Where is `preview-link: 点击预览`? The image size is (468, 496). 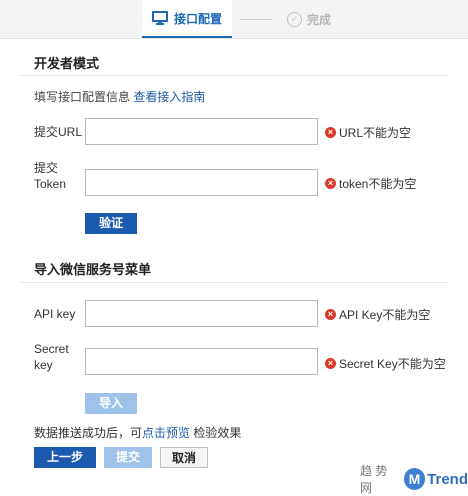 preview-link: 点击预览 is located at coordinates (166, 433).